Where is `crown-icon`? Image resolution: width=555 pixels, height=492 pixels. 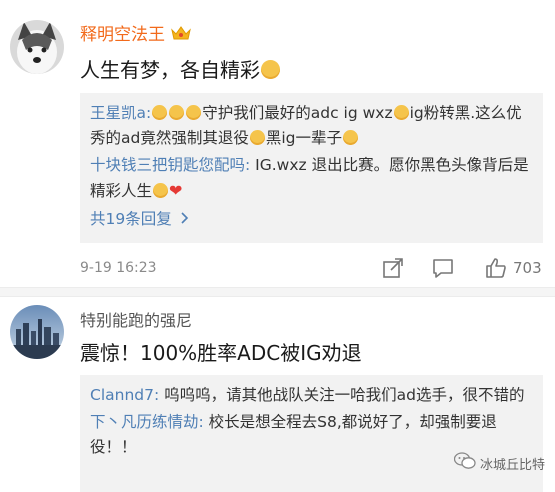
crown-icon is located at coordinates (181, 33).